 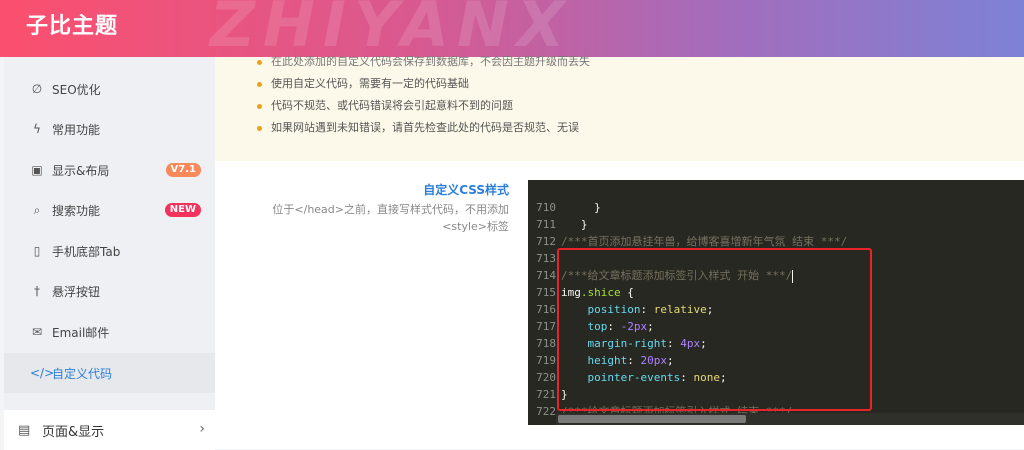 What do you see at coordinates (76, 210) in the screenshot?
I see `sidebar-item-label: 搜索功能` at bounding box center [76, 210].